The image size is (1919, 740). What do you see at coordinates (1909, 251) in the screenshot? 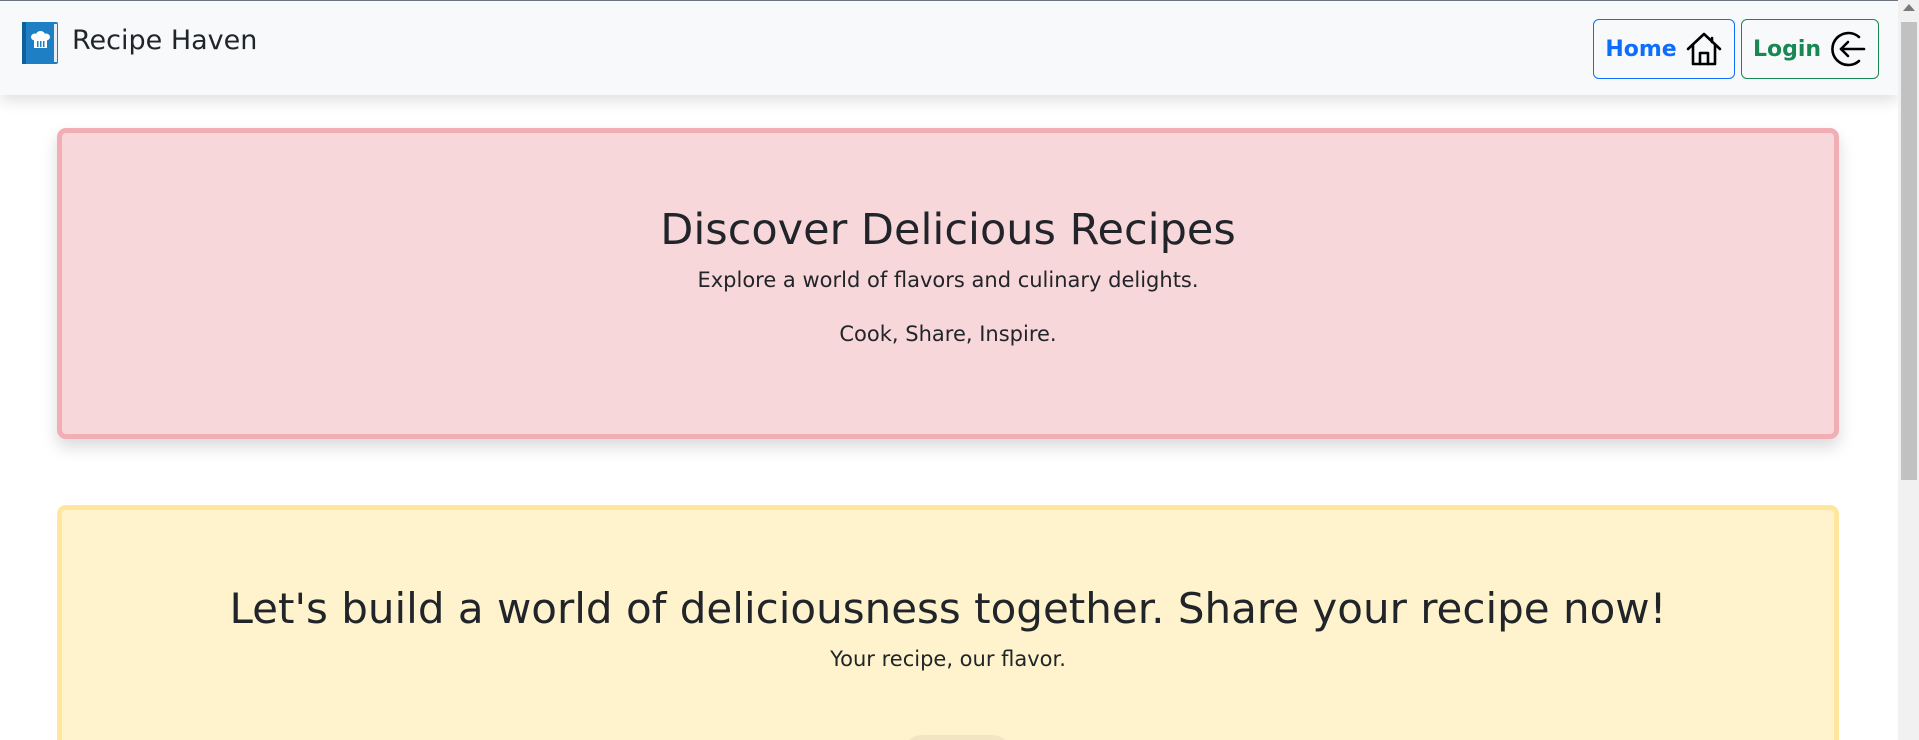
I see `scrollbar-thumb` at bounding box center [1909, 251].